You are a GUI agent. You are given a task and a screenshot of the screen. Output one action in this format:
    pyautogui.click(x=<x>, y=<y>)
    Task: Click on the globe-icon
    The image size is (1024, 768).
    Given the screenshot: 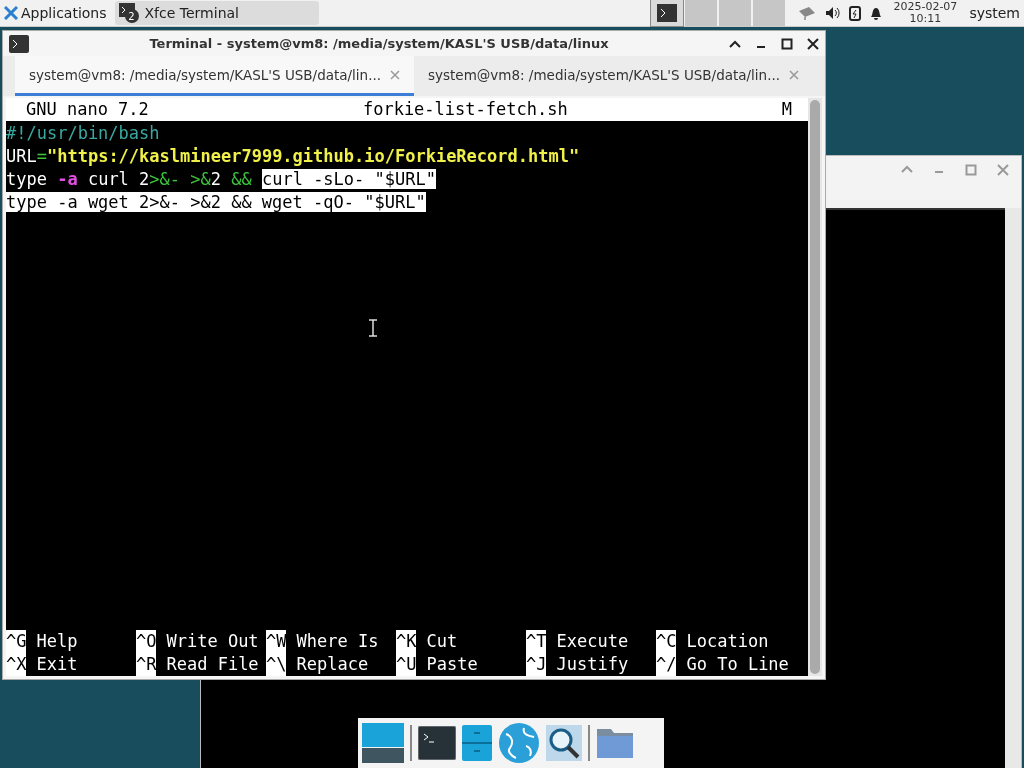 What is the action you would take?
    pyautogui.click(x=519, y=743)
    